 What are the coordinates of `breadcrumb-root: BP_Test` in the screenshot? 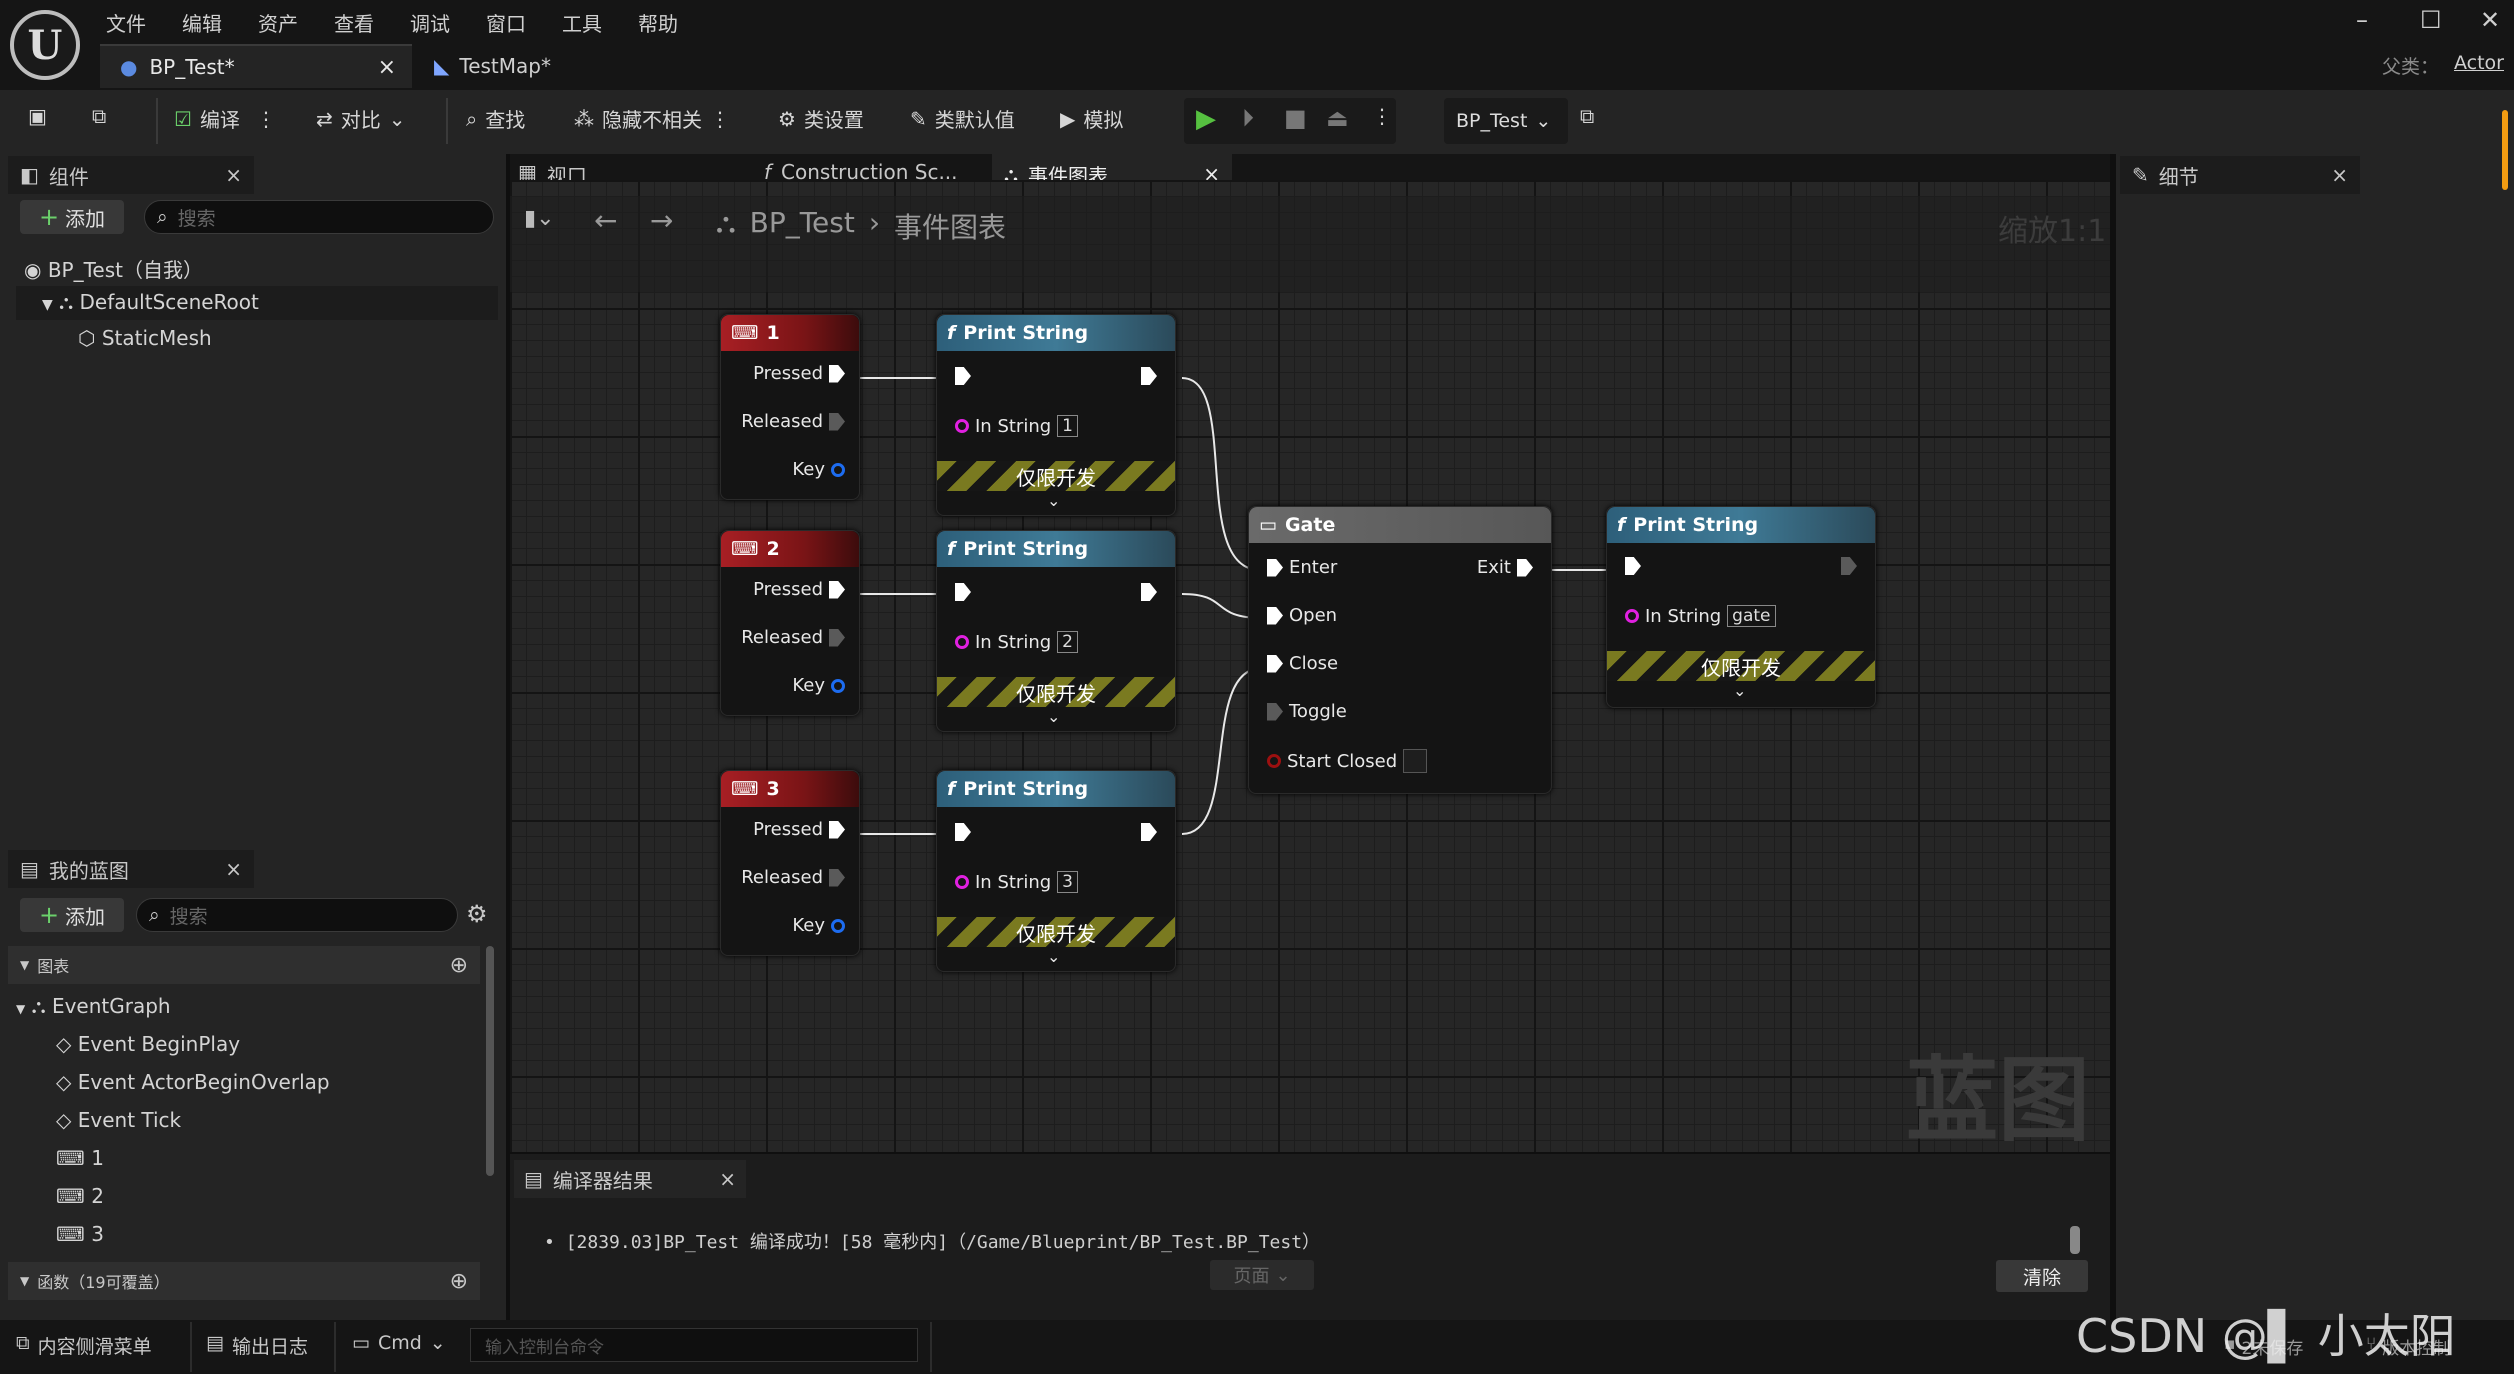 It's located at (802, 226).